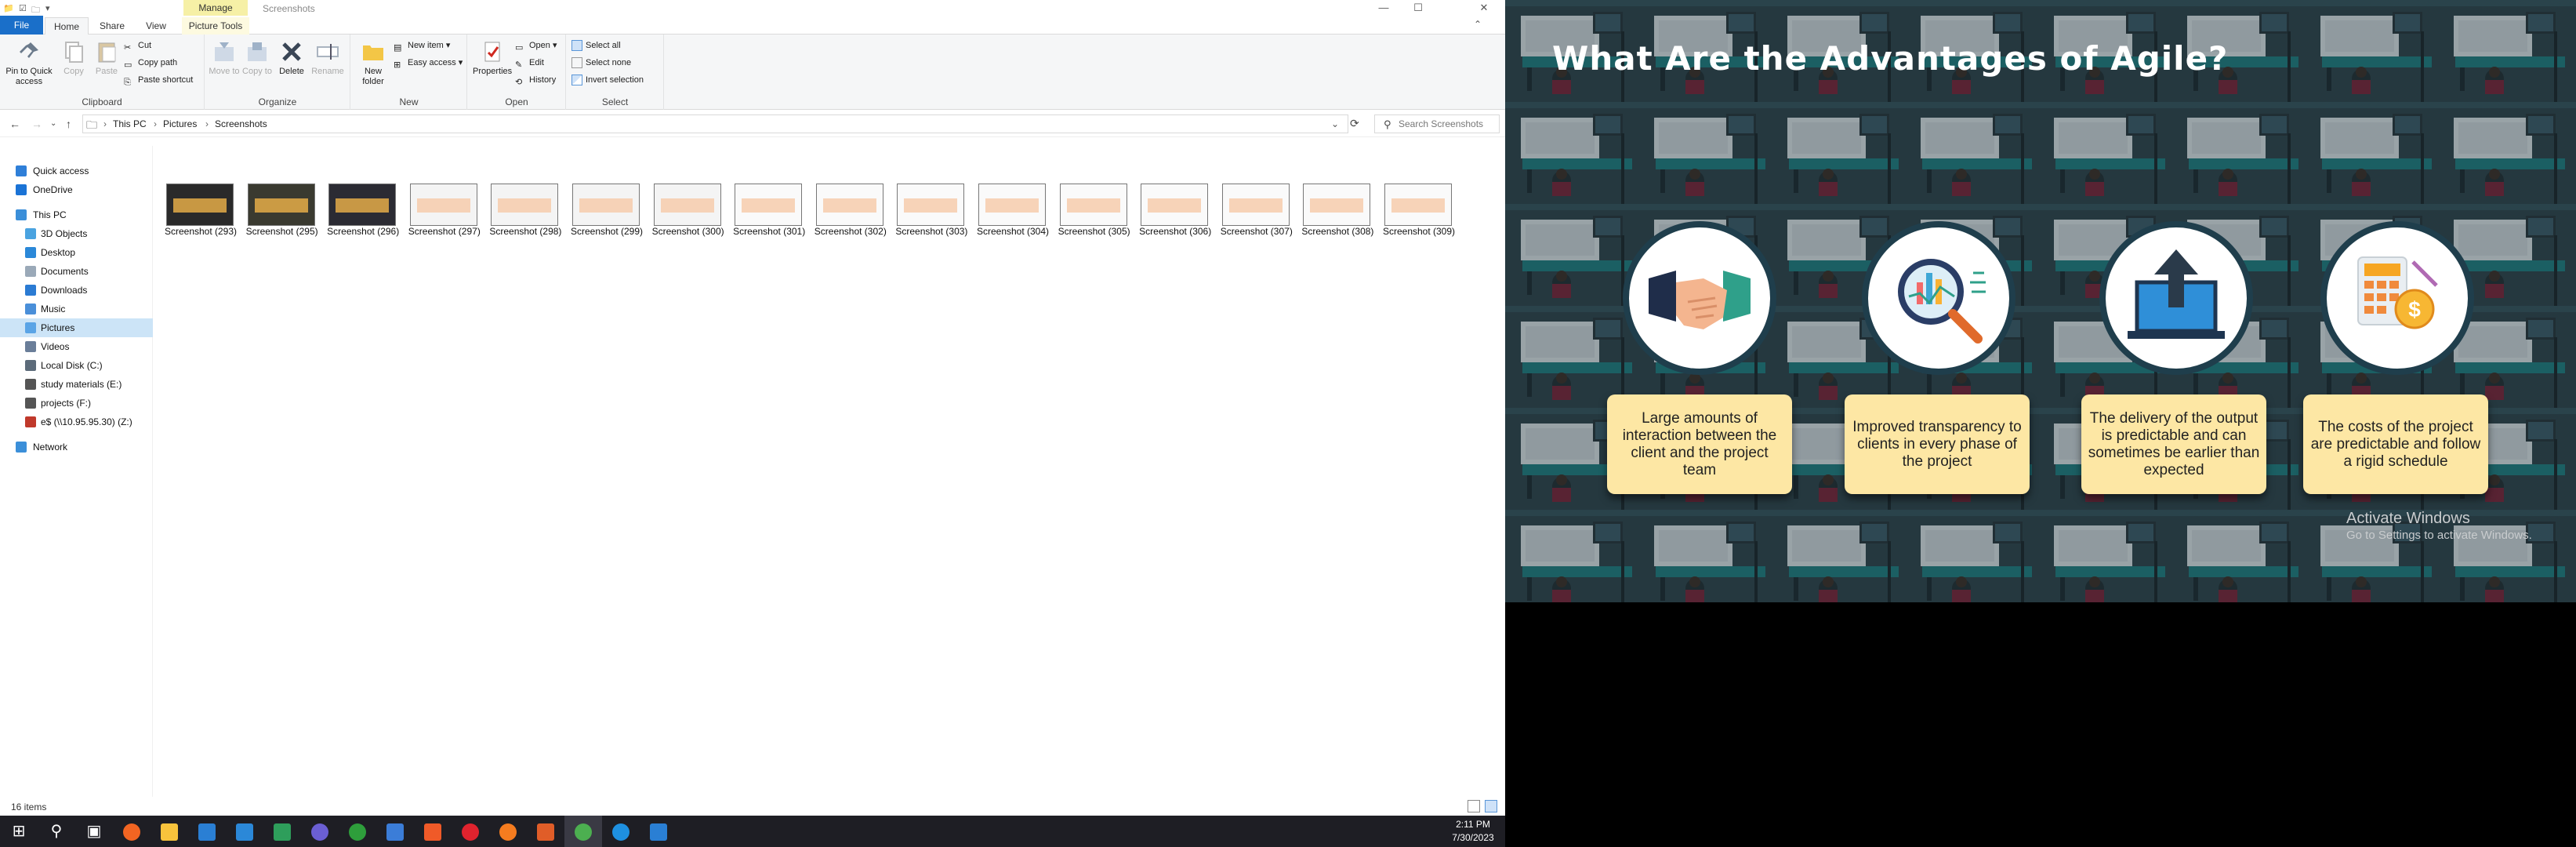 This screenshot has height=847, width=2576. I want to click on forward-arrow-icon: →, so click(36, 124).